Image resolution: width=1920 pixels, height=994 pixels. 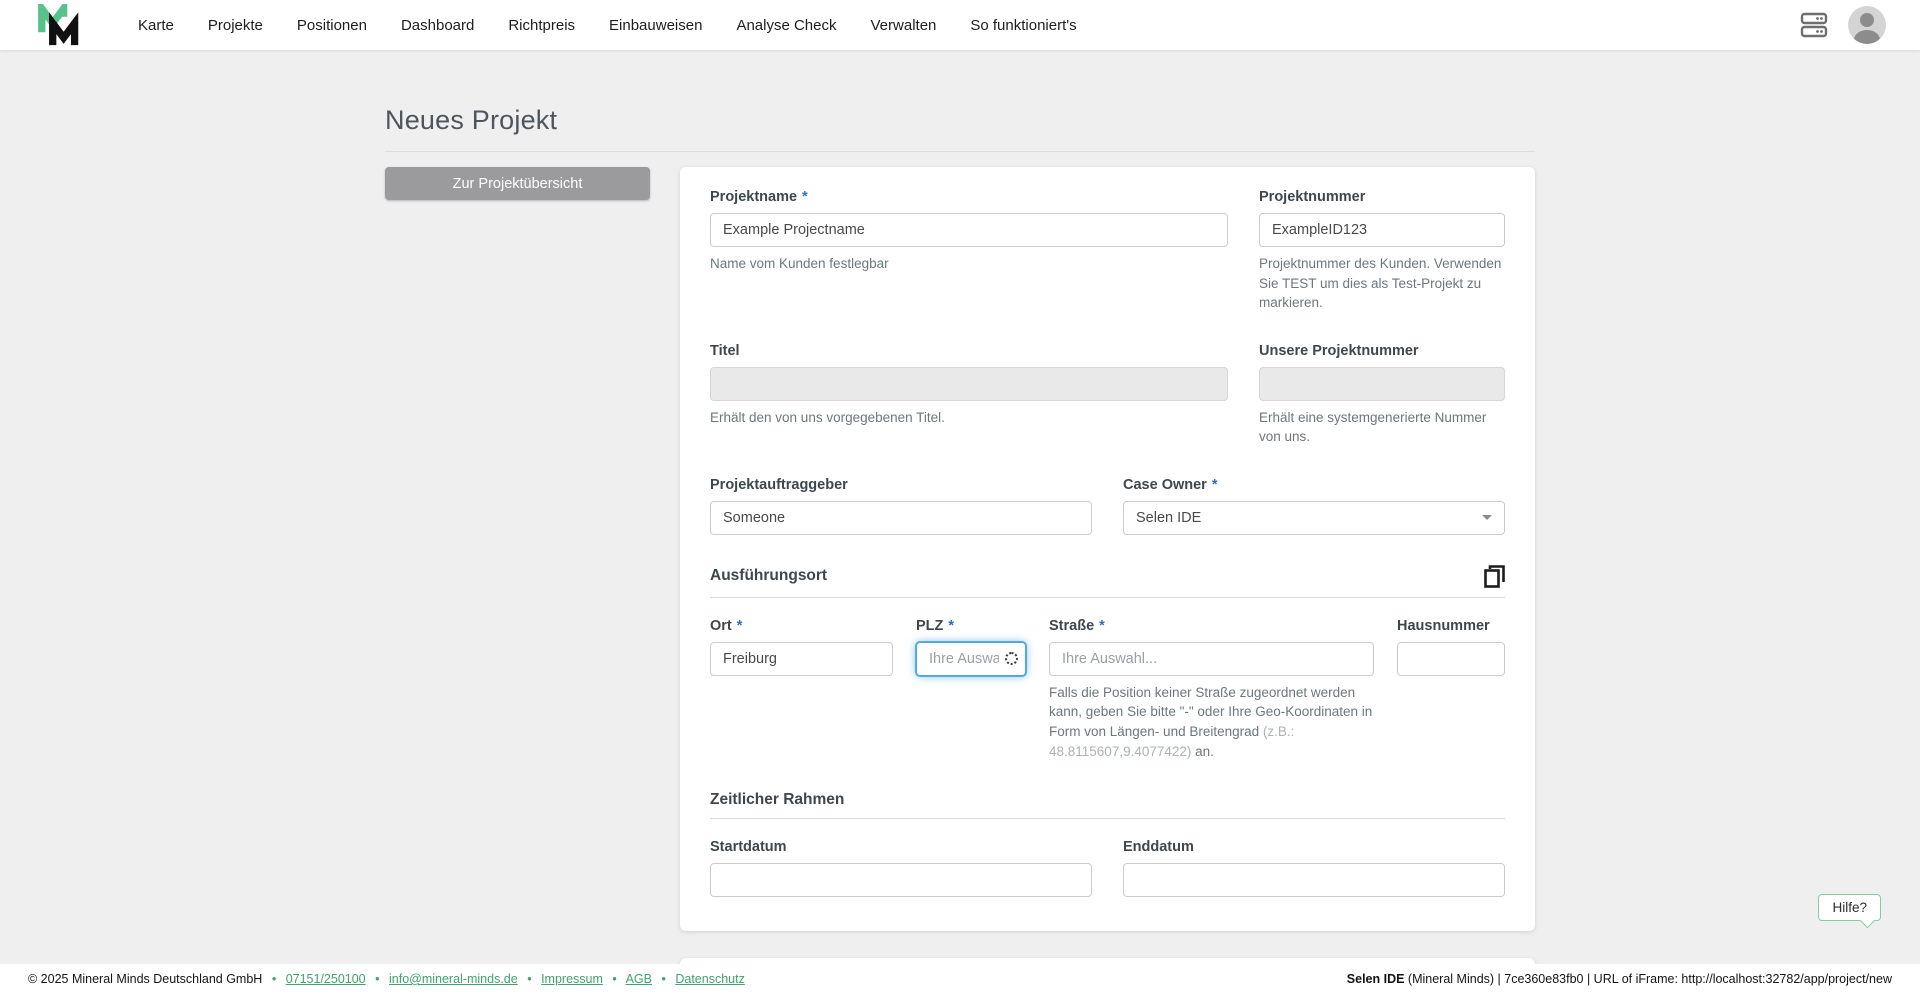 I want to click on chevron-down-icon, so click(x=1487, y=518).